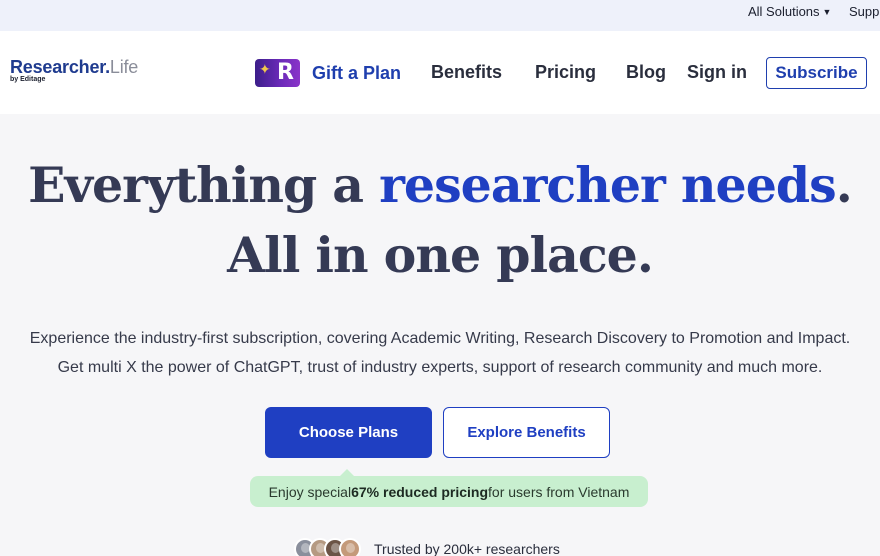 The height and width of the screenshot is (556, 880). I want to click on trusted-by-section: Trusted by 200k+ researchers, so click(427, 547).